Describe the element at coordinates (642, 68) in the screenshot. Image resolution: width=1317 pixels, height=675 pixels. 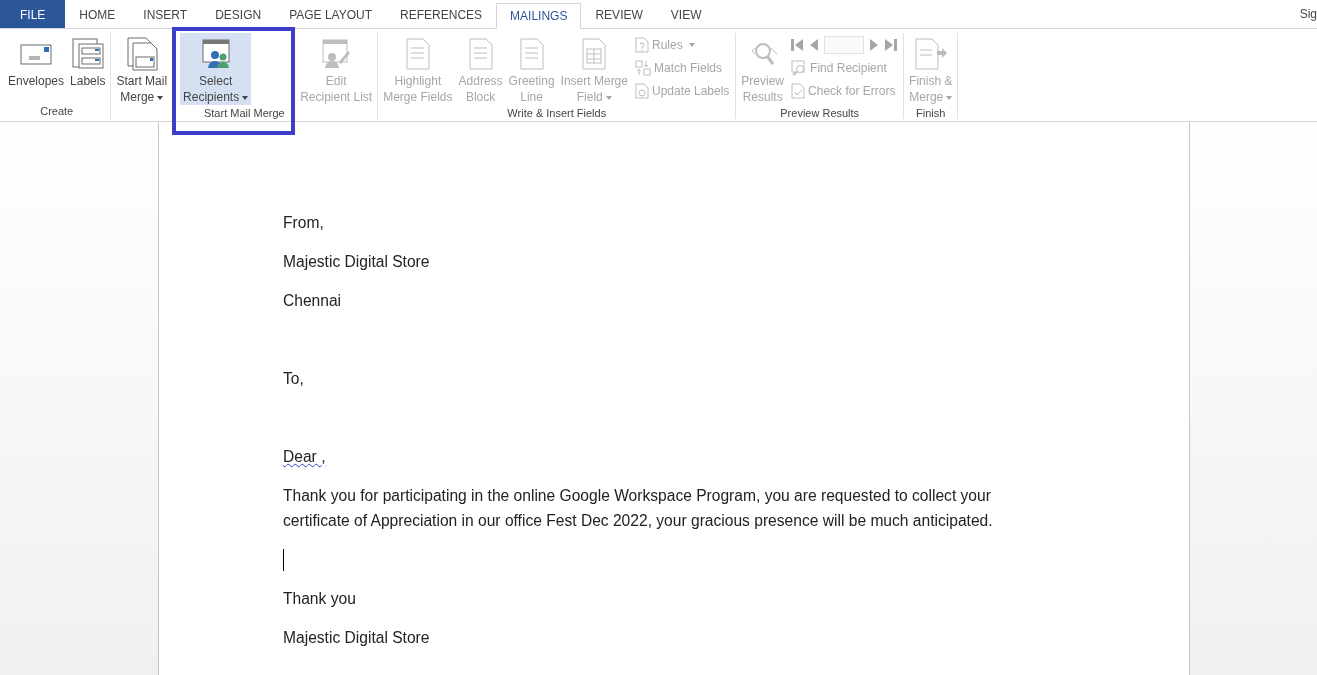
I see `match-fields-icon` at that location.